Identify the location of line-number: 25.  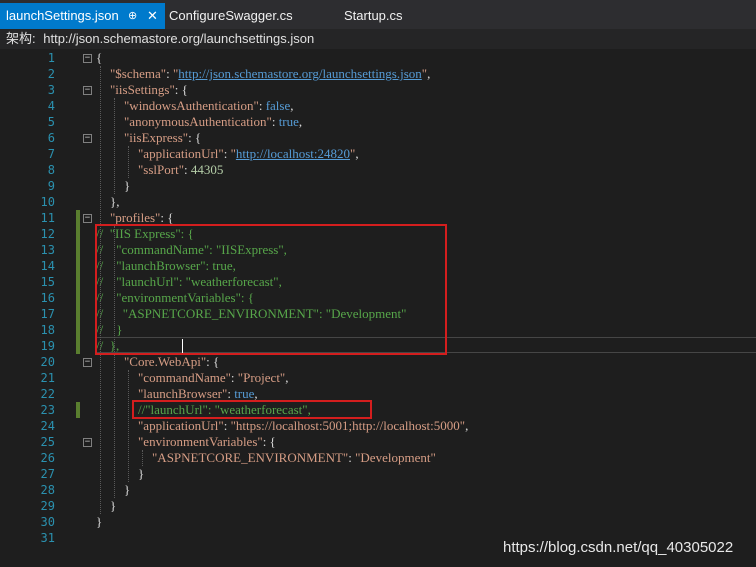
(47, 442).